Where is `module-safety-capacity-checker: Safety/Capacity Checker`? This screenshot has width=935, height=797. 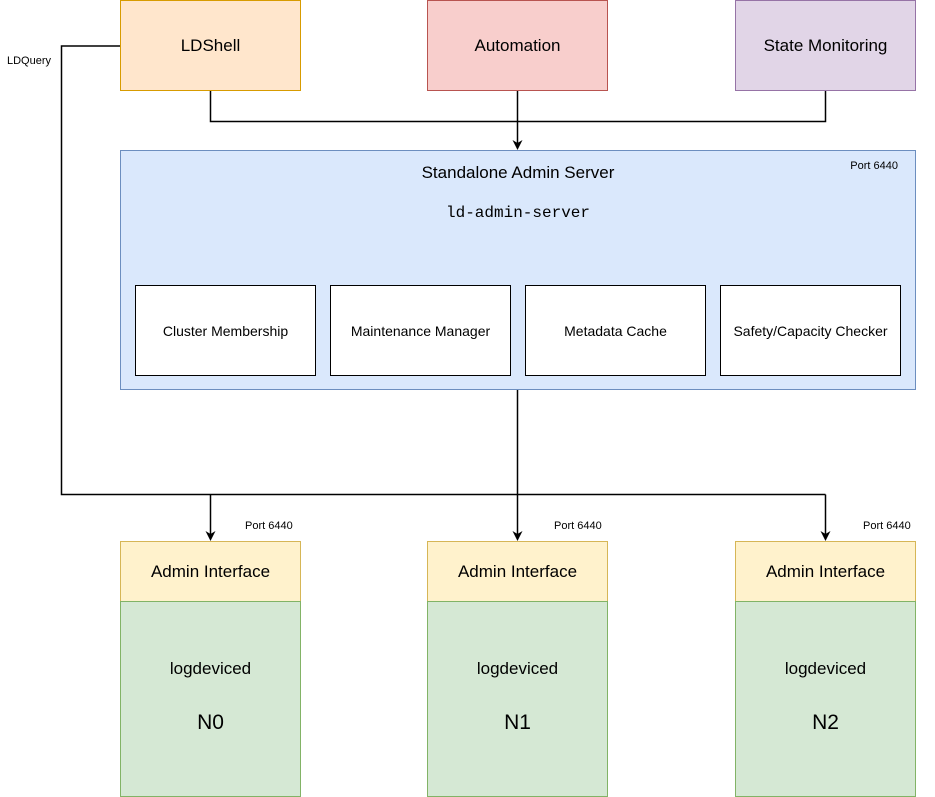 module-safety-capacity-checker: Safety/Capacity Checker is located at coordinates (810, 330).